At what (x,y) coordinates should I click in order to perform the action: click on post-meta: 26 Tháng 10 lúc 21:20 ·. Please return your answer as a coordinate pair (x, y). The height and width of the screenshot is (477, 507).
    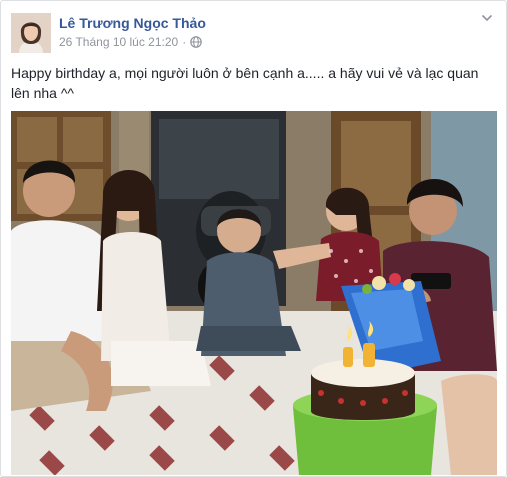
    Looking at the image, I should click on (131, 42).